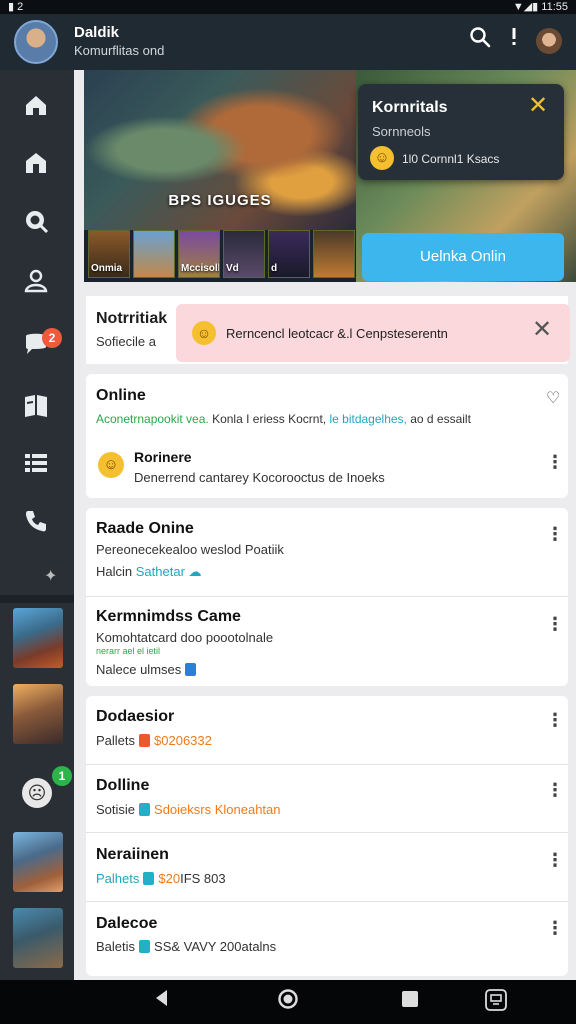 Image resolution: width=576 pixels, height=1024 pixels. I want to click on system-nav-bar, so click(288, 1002).